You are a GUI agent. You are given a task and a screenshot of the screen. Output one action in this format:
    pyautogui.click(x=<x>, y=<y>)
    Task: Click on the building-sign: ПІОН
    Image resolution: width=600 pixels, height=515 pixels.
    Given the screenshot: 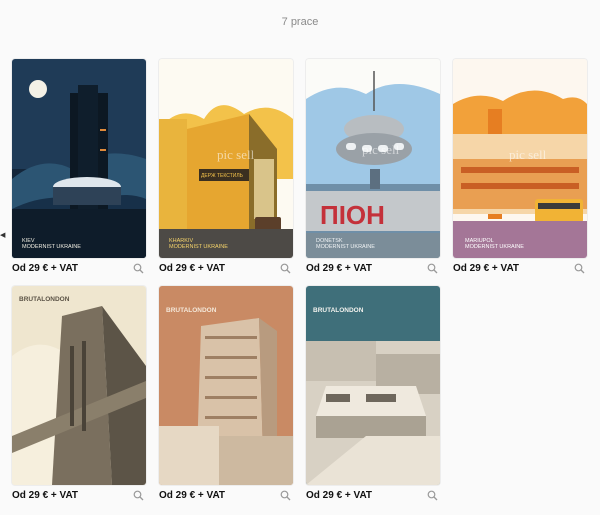 What is the action you would take?
    pyautogui.click(x=352, y=215)
    